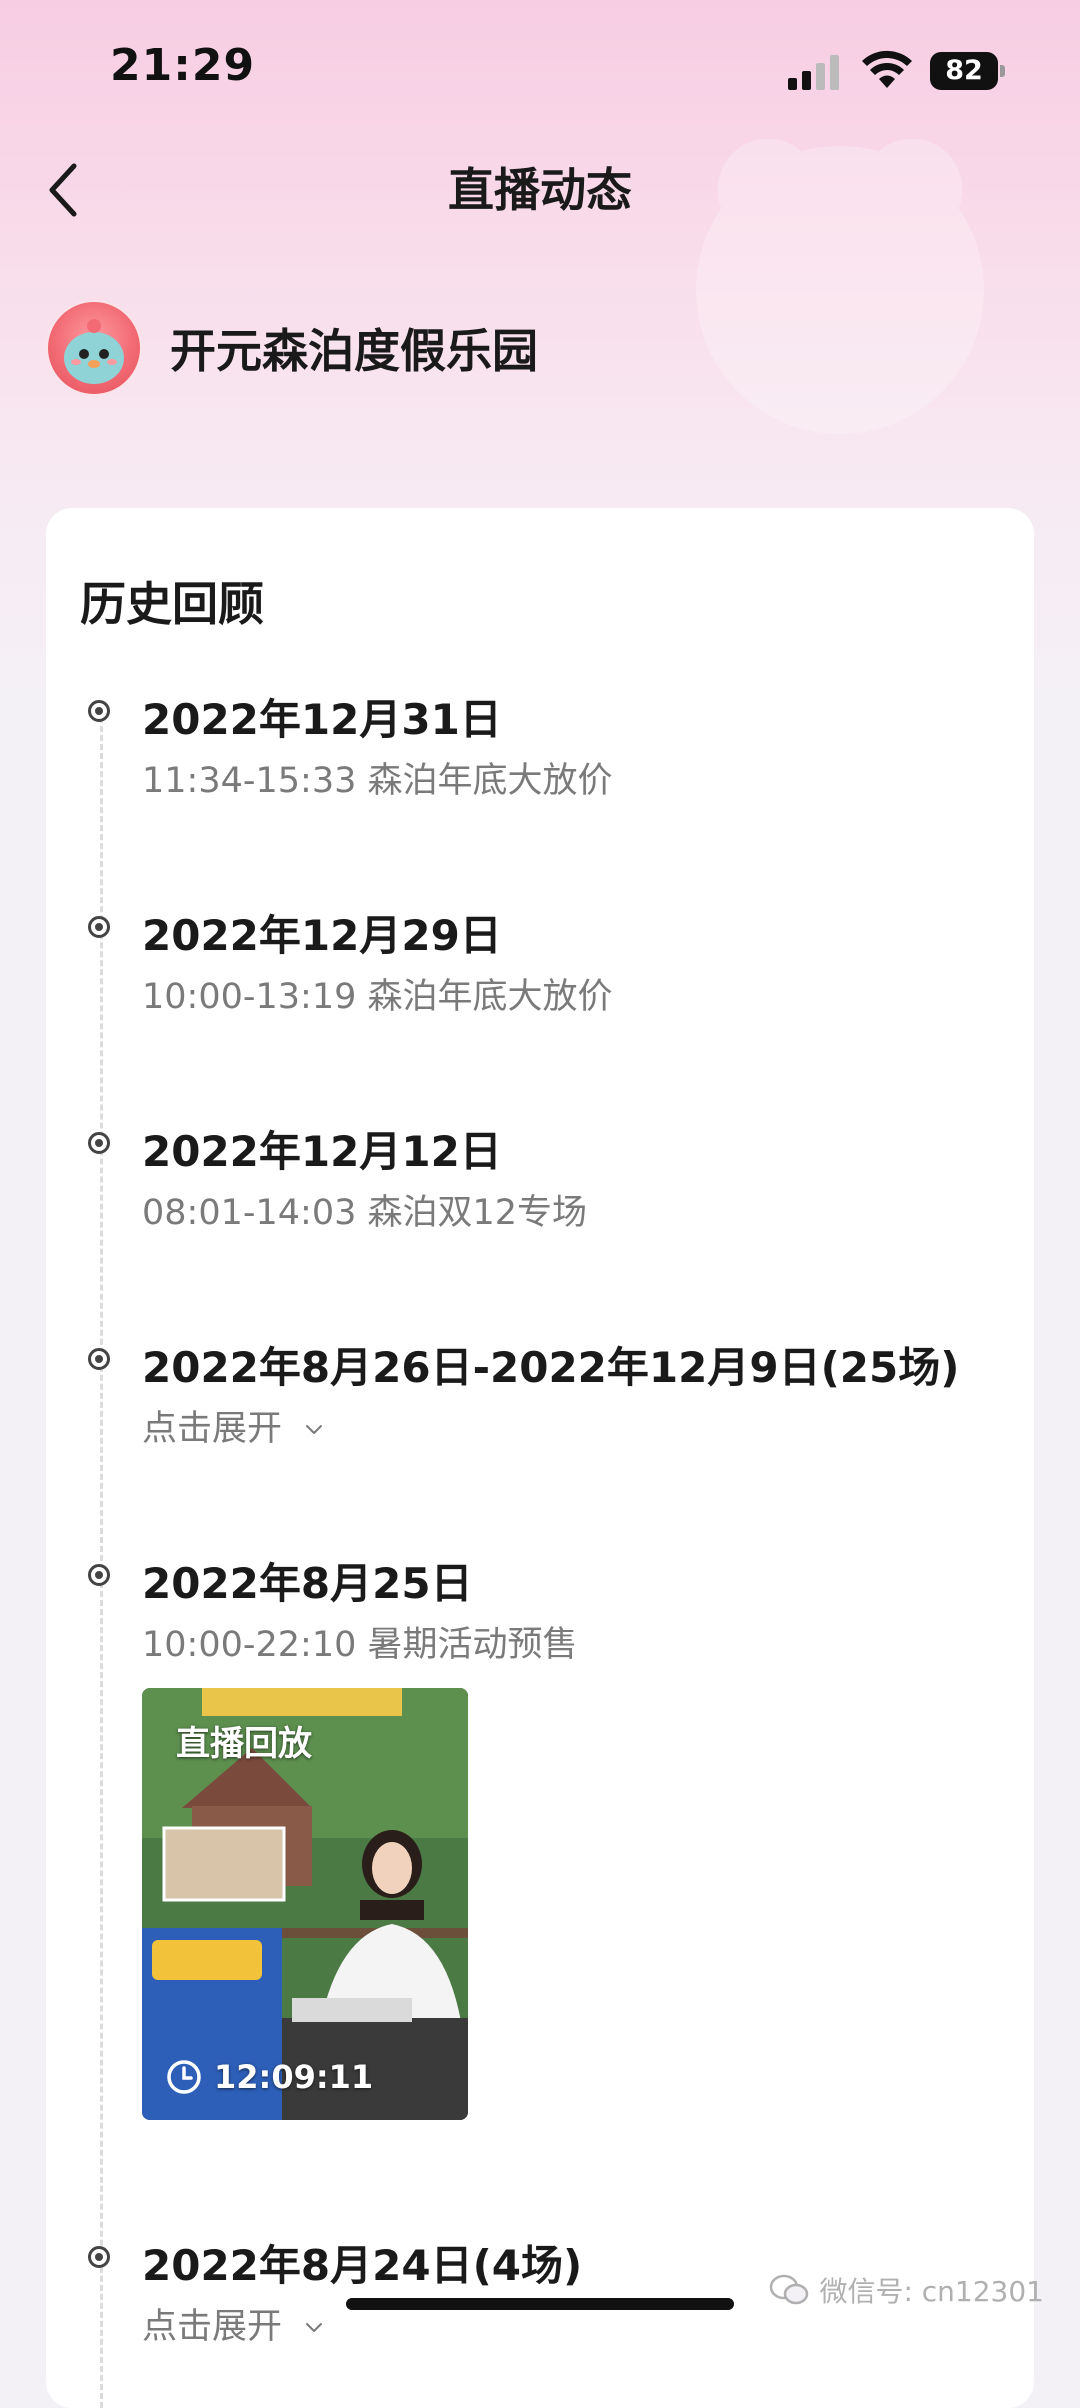  Describe the element at coordinates (183, 65) in the screenshot. I see `status-time: 21:29` at that location.